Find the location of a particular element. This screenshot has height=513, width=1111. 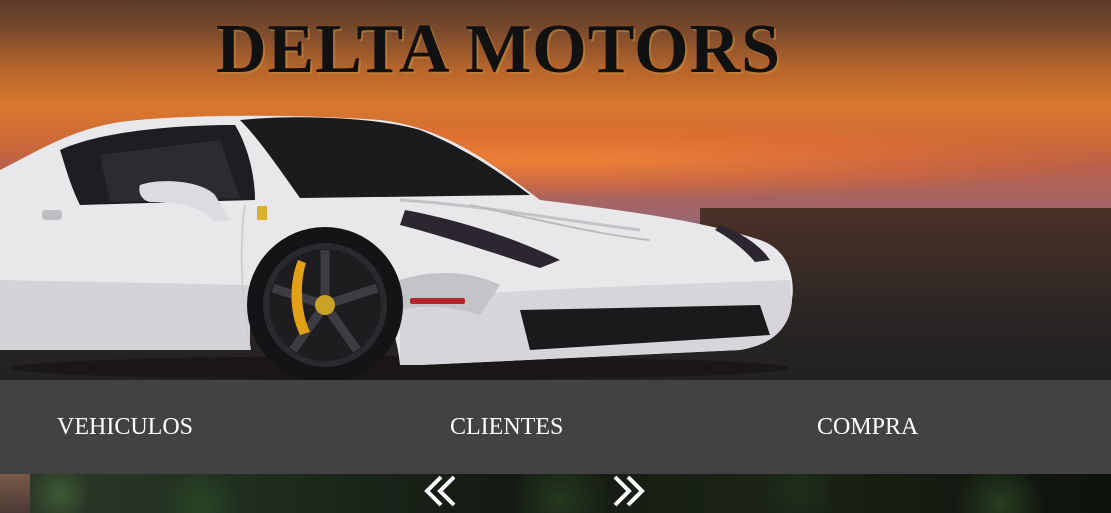

foliage-background is located at coordinates (555, 493).